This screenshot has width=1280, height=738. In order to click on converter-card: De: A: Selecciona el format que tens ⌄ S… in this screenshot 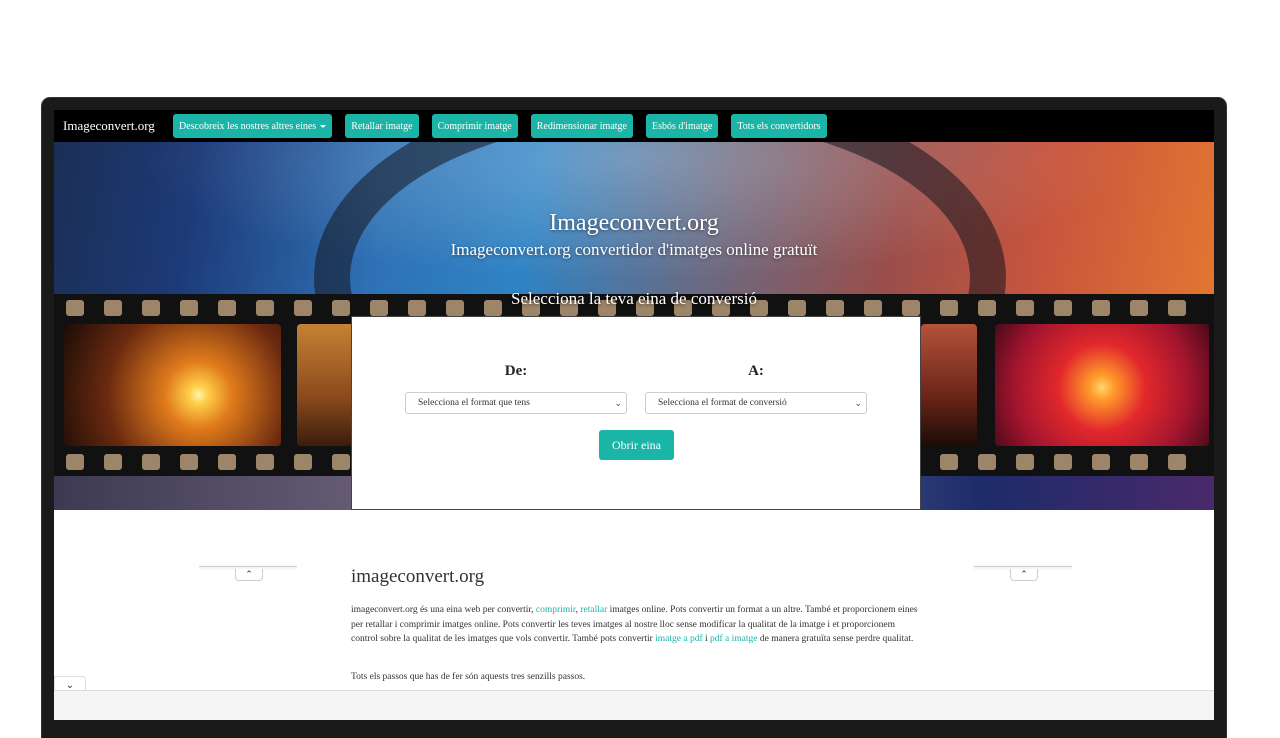, I will do `click(636, 413)`.